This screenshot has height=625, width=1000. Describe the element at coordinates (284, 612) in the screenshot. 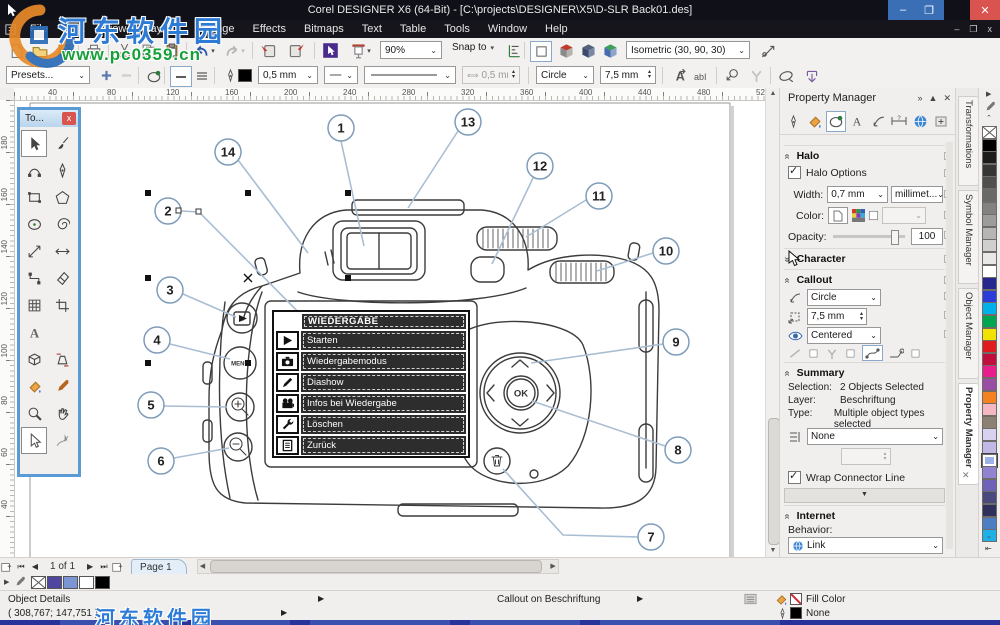

I see `status-expand-3-icon: ▶` at that location.